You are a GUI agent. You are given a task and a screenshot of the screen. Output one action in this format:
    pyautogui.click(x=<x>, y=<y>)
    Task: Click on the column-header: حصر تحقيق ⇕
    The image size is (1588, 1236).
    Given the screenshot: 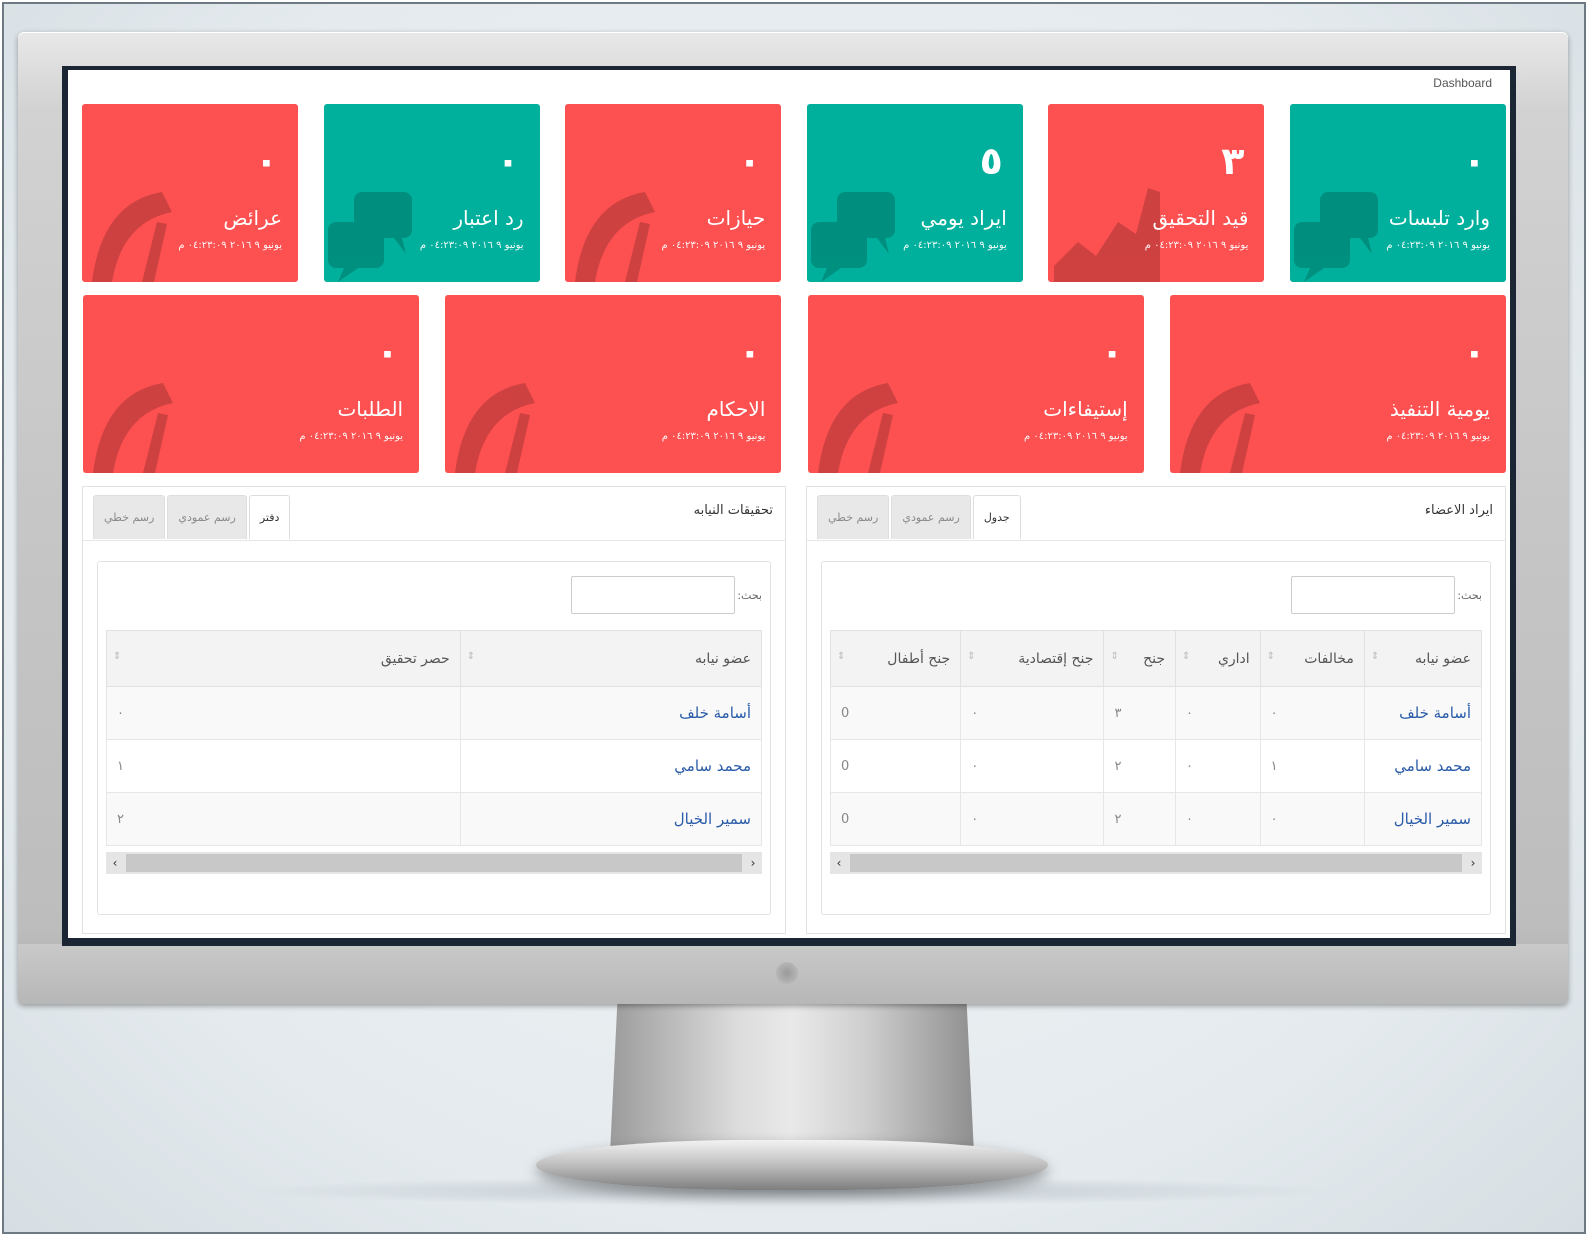 What is the action you would take?
    pyautogui.click(x=283, y=658)
    